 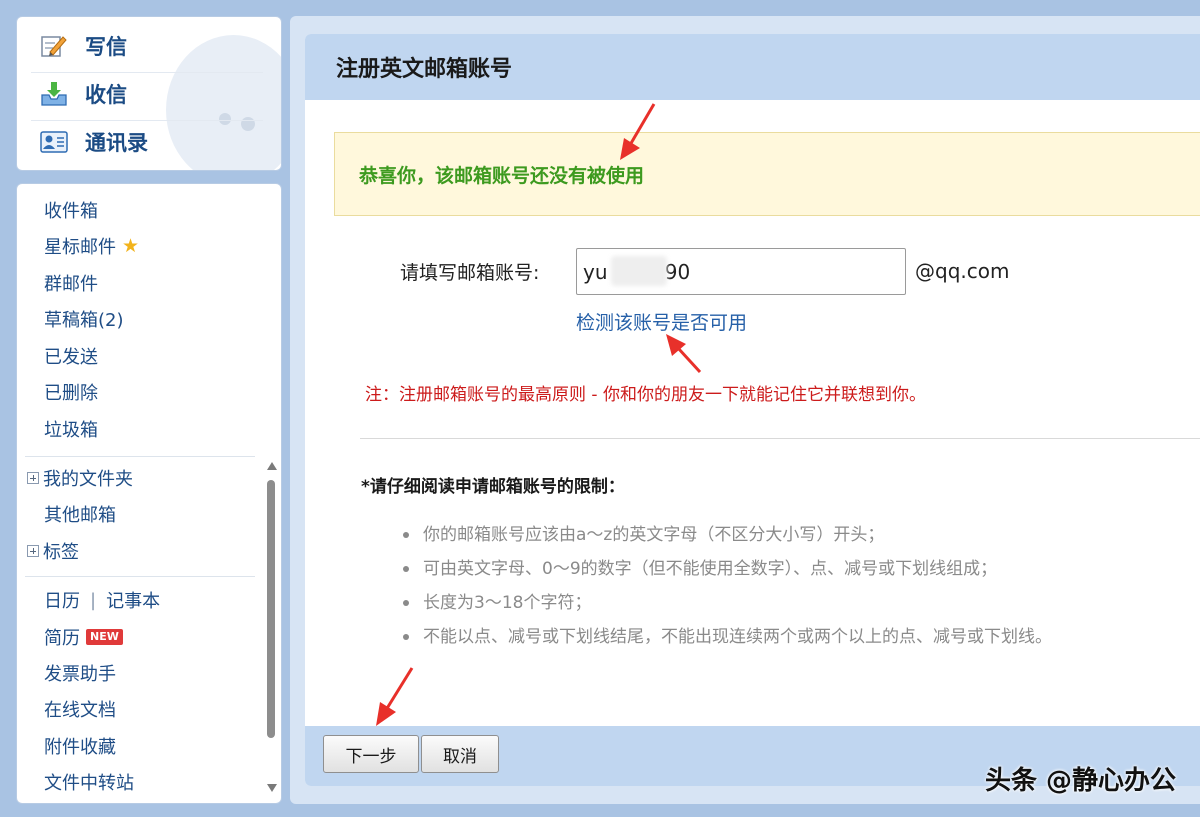 I want to click on folder-my-folders: 我的文件夹, so click(x=80, y=478).